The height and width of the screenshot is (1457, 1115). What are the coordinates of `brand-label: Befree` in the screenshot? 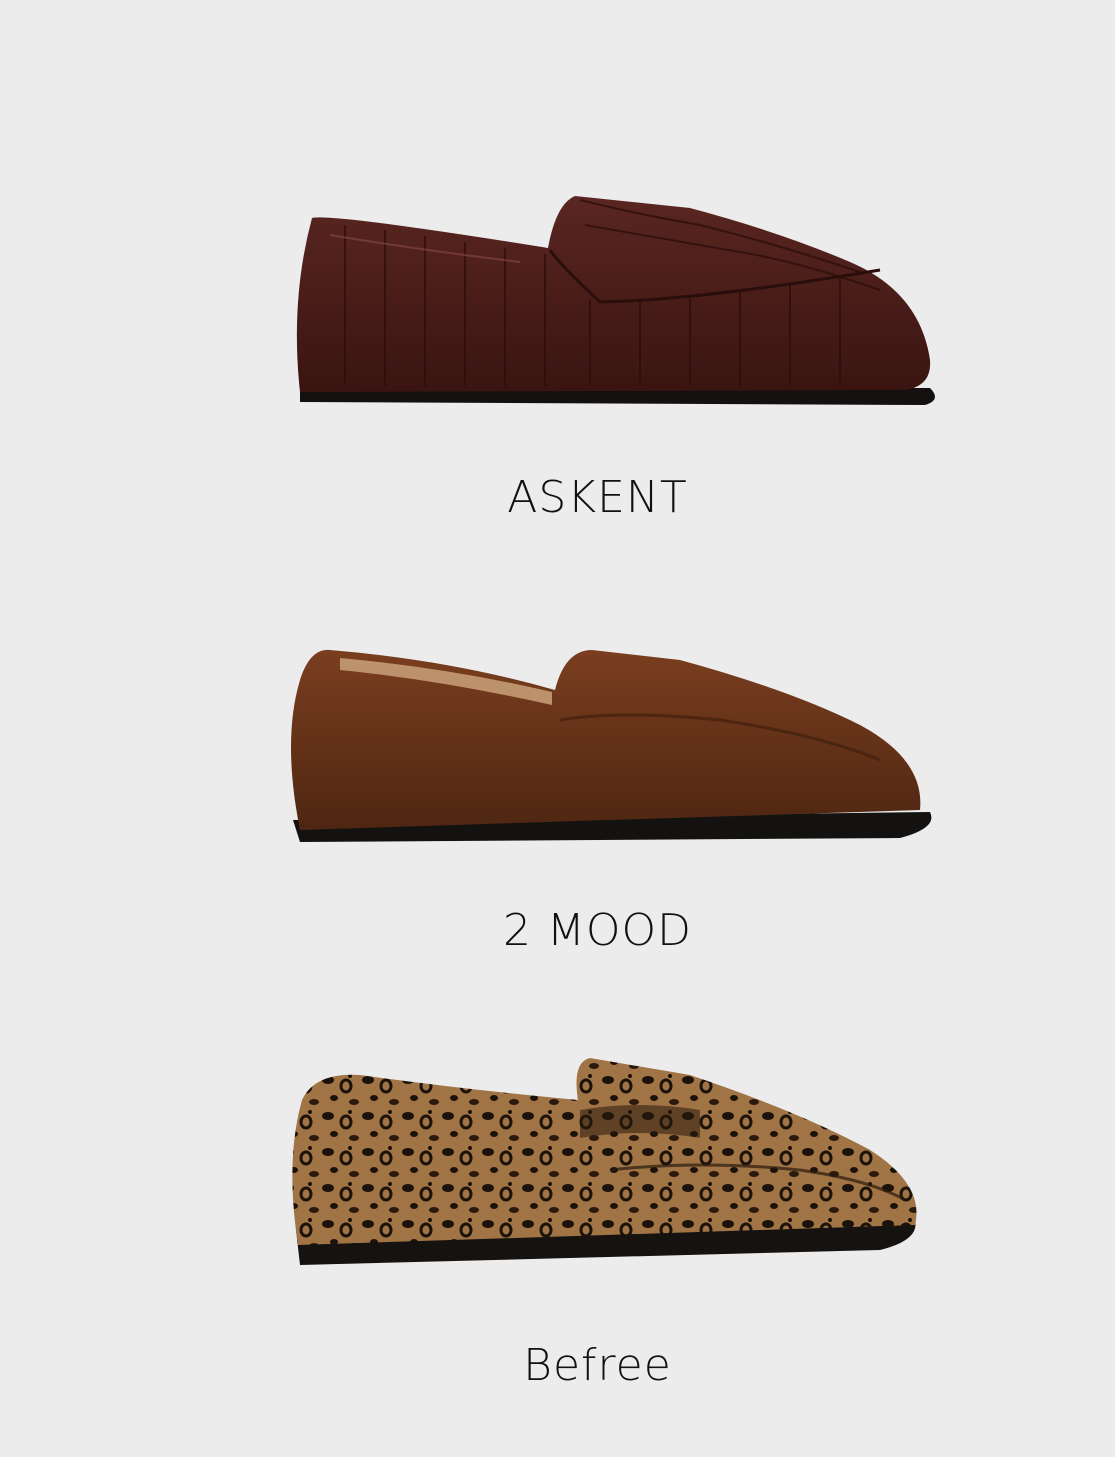 It's located at (597, 1365).